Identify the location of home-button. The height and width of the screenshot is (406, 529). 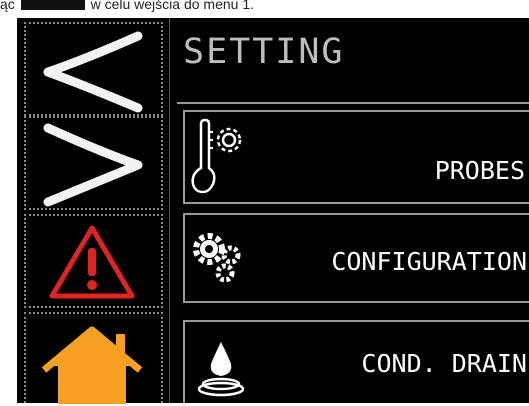
(93, 358).